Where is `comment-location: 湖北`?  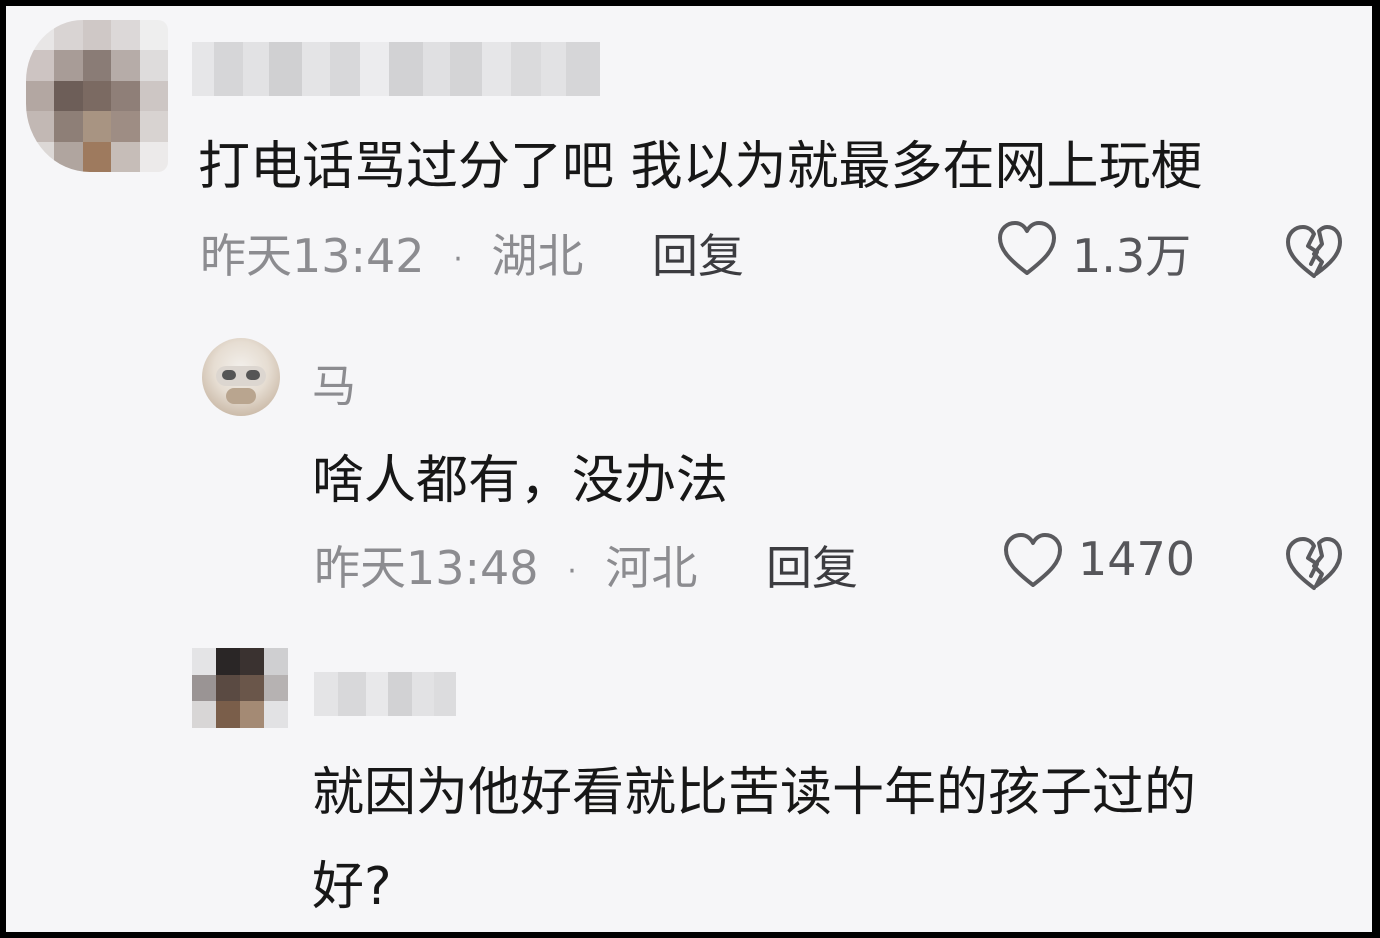
comment-location: 湖北 is located at coordinates (537, 256).